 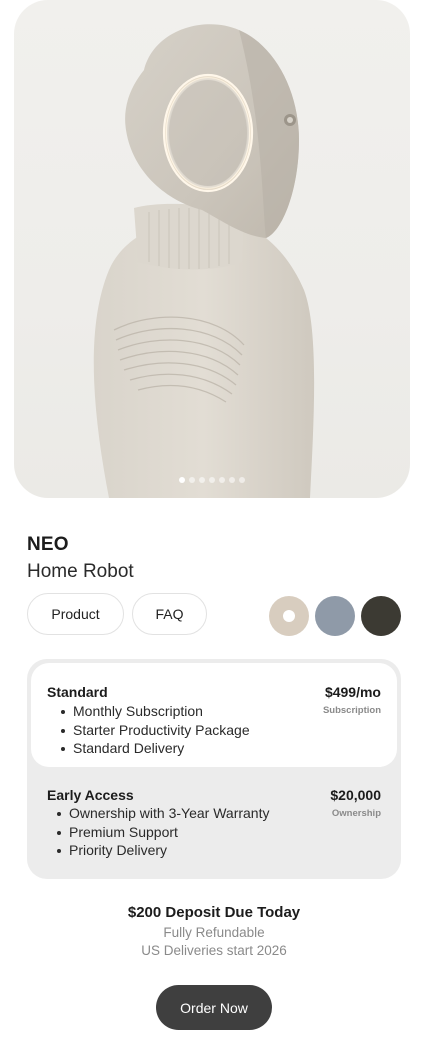 I want to click on product-button: Product, so click(x=75, y=614).